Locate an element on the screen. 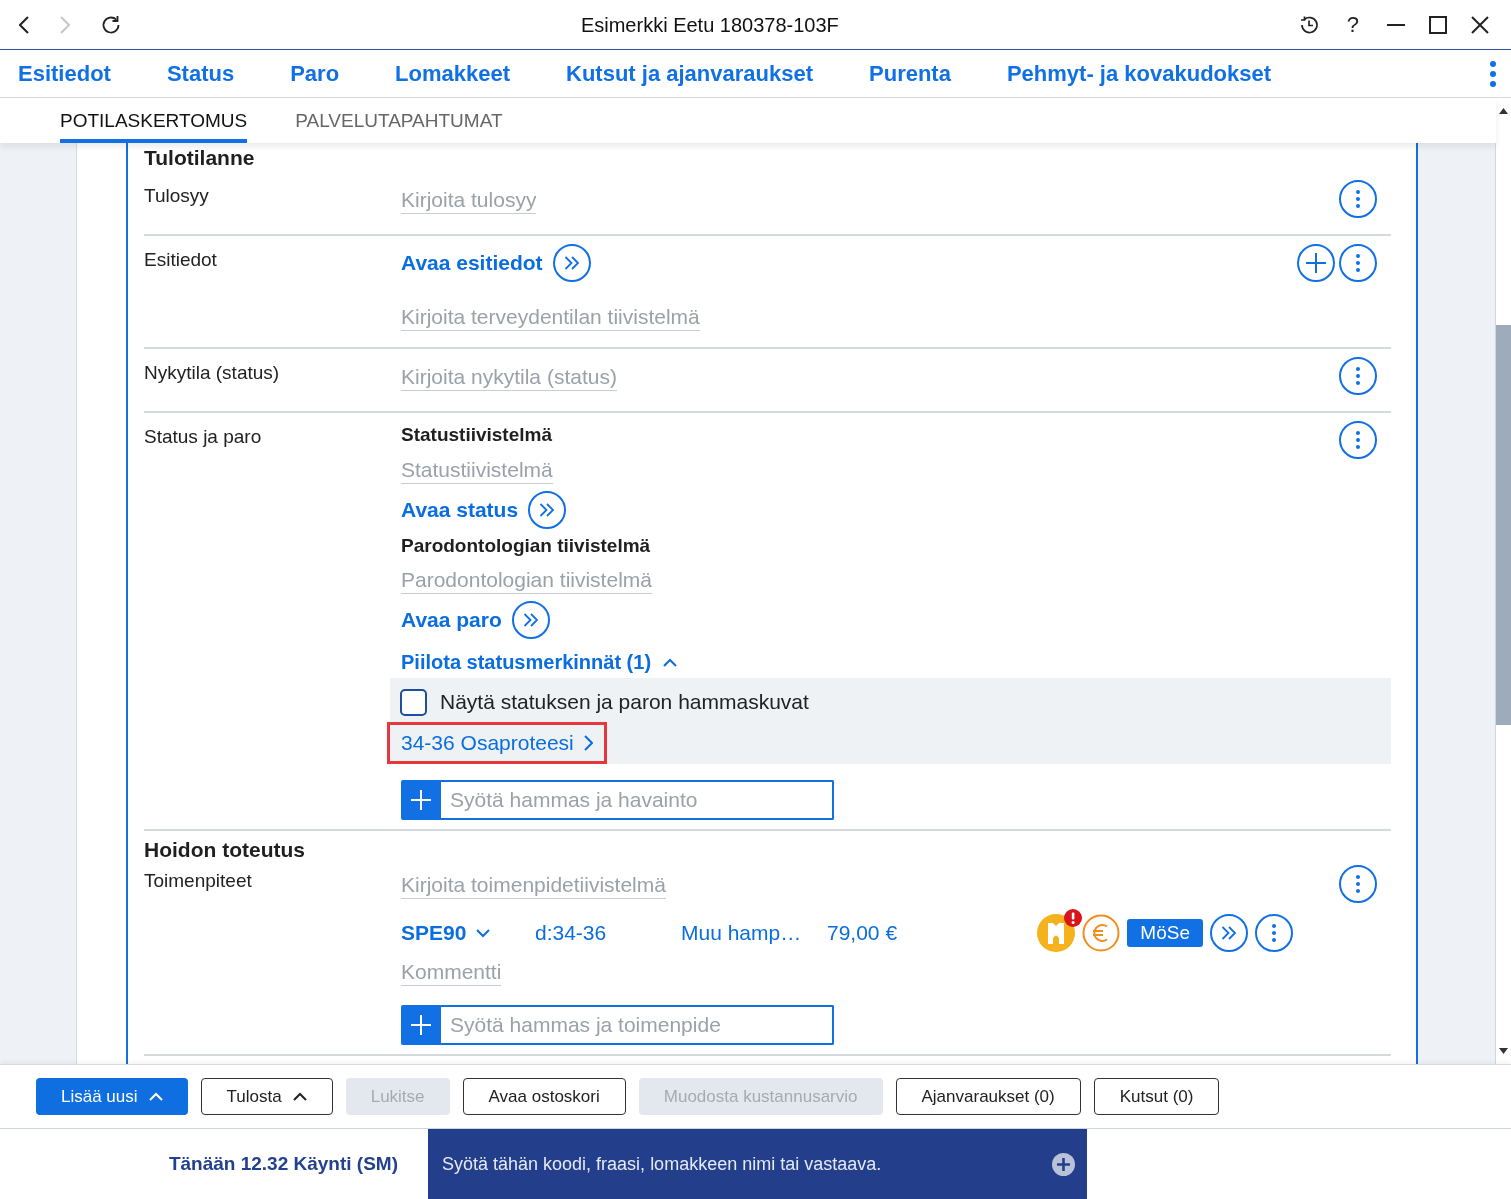  section-heading: Hoidon toteutus is located at coordinates (224, 850).